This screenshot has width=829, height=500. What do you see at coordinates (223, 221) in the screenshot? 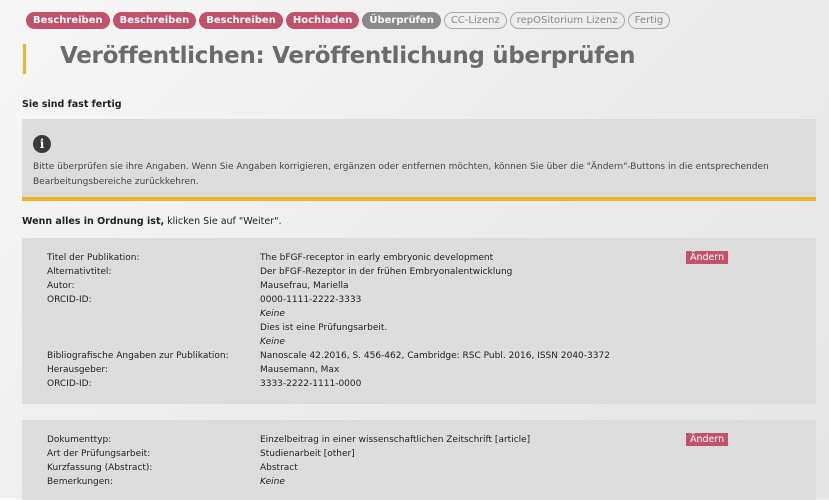
I see `proceed-hint-rest: klicken Sie auf "Weiter".` at bounding box center [223, 221].